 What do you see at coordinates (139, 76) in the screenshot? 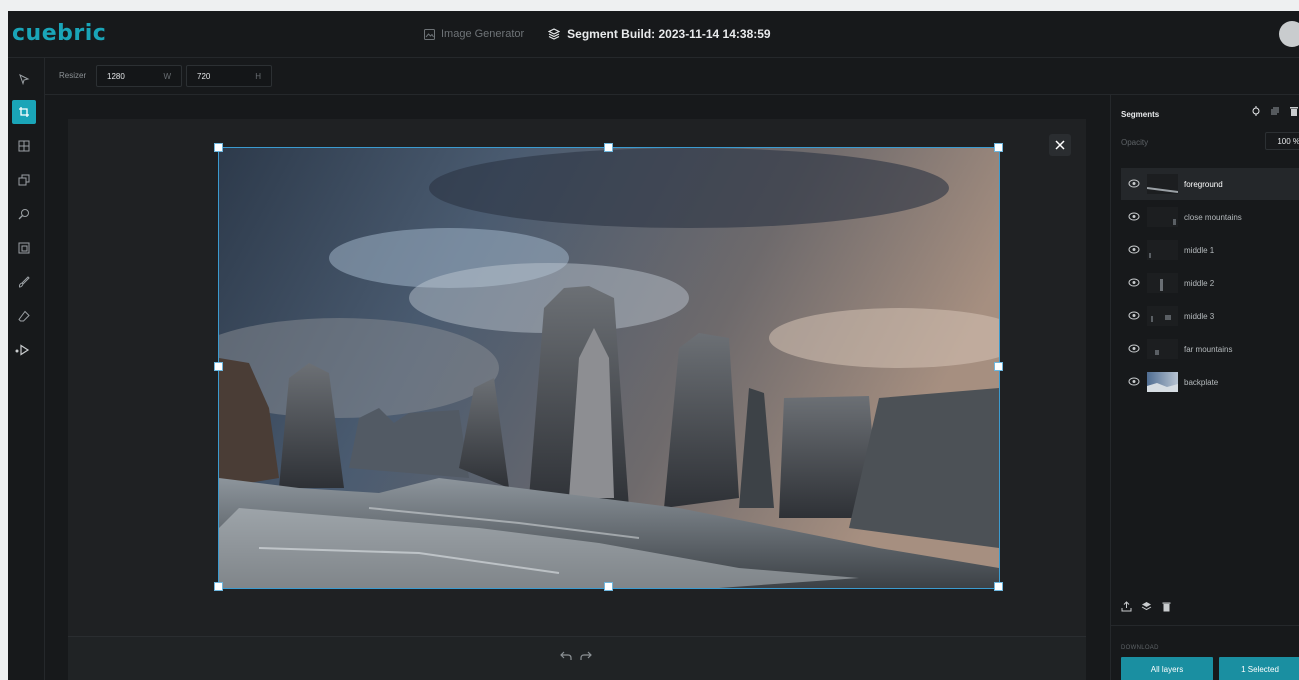
I see `width-input: 1280 W` at bounding box center [139, 76].